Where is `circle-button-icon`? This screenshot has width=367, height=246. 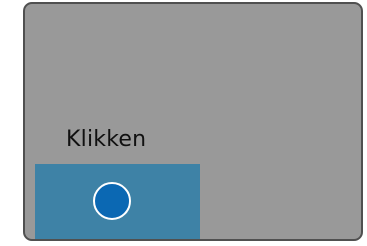 circle-button-icon is located at coordinates (112, 201).